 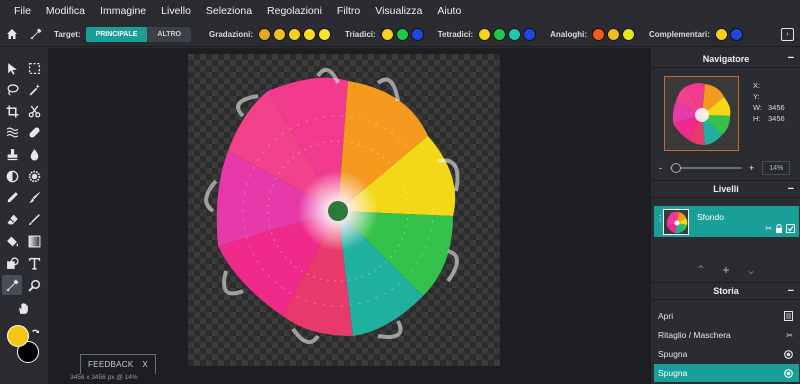 I want to click on color-replace-tool, so click(x=34, y=219).